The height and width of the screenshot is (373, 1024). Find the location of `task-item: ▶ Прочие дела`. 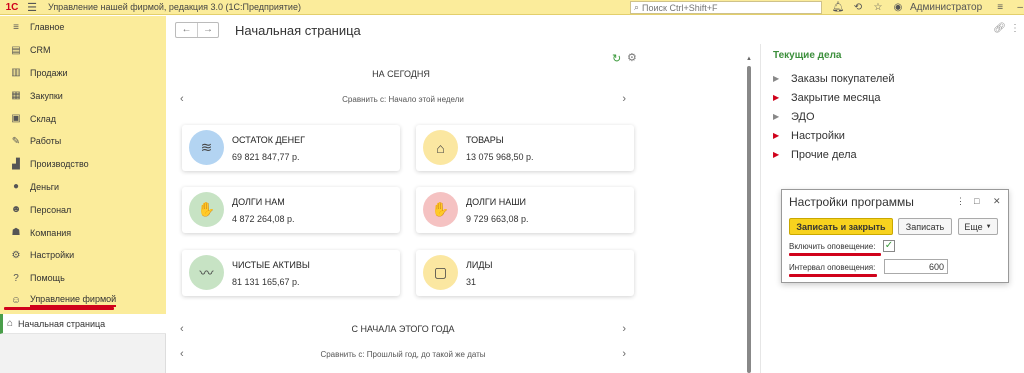

task-item: ▶ Прочие дела is located at coordinates (893, 154).